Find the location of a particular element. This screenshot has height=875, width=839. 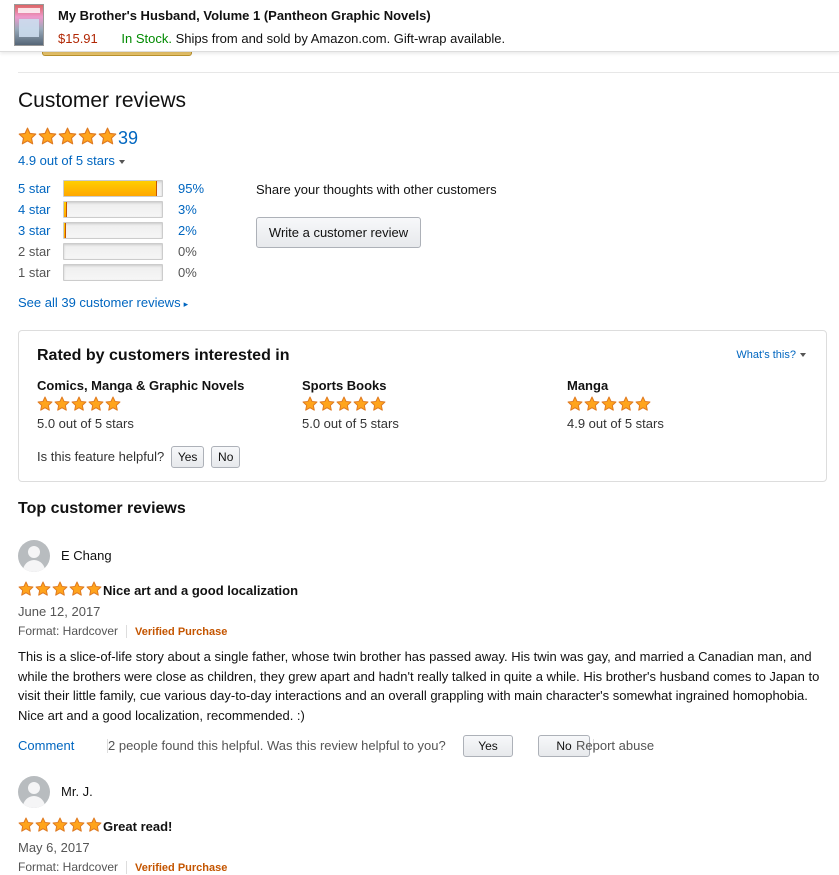

total-reviews-count: 39 is located at coordinates (128, 138).